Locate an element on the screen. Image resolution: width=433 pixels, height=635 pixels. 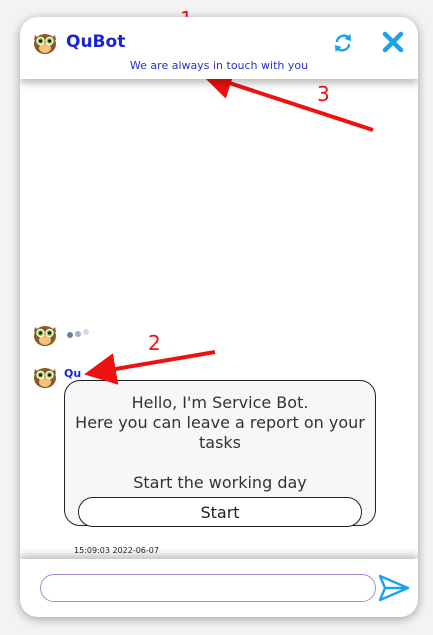
annotation-label: 3 is located at coordinates (323, 94).